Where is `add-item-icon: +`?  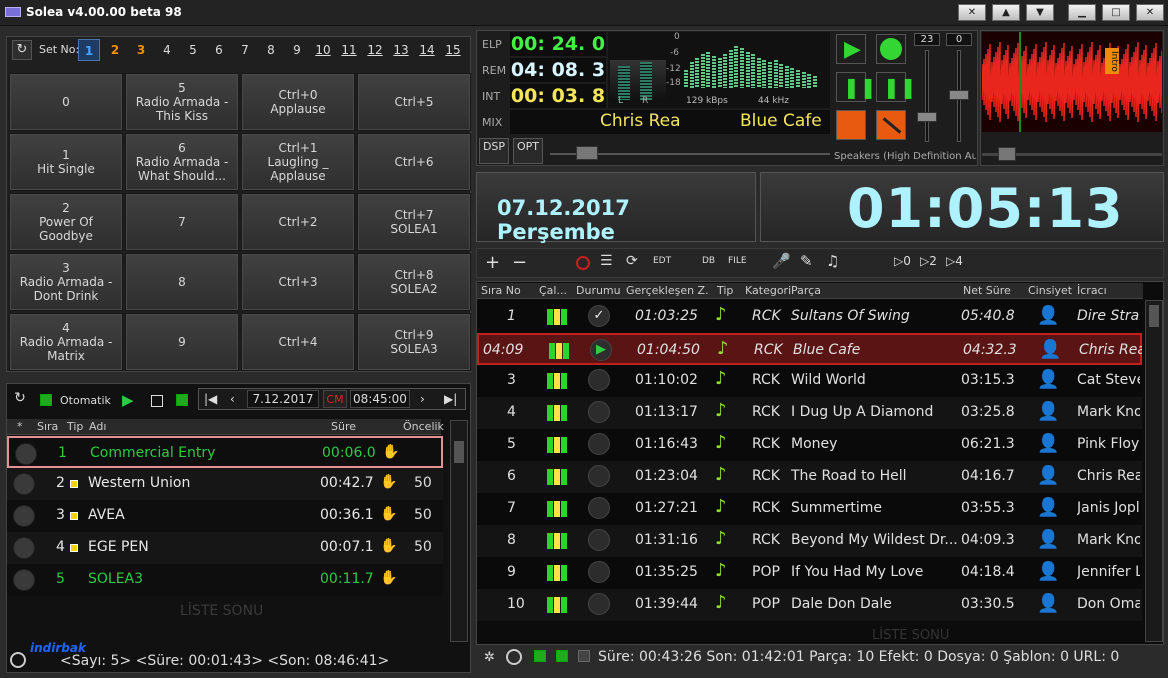
add-item-icon: + is located at coordinates (492, 262).